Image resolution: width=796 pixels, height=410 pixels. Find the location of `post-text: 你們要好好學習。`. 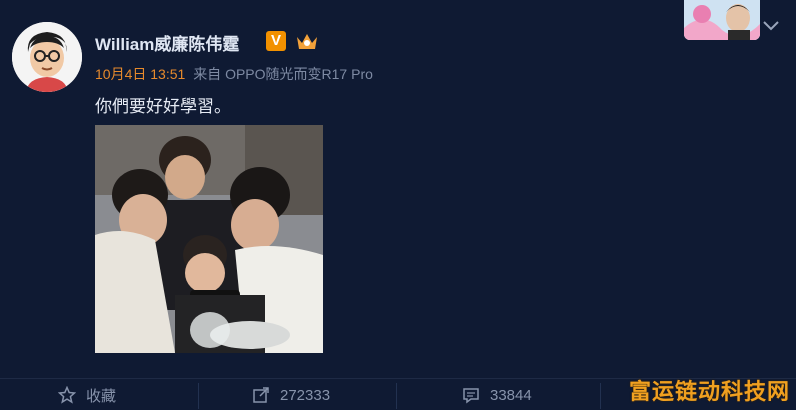

post-text: 你們要好好學習。 is located at coordinates (163, 106).